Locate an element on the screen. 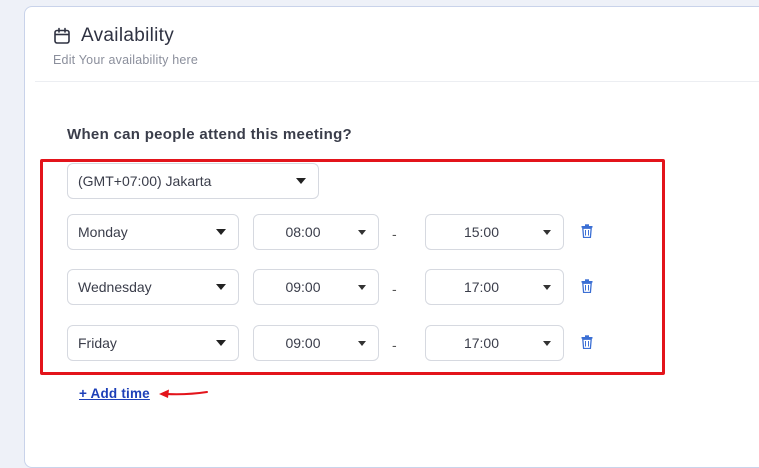  header-divider is located at coordinates (397, 81).